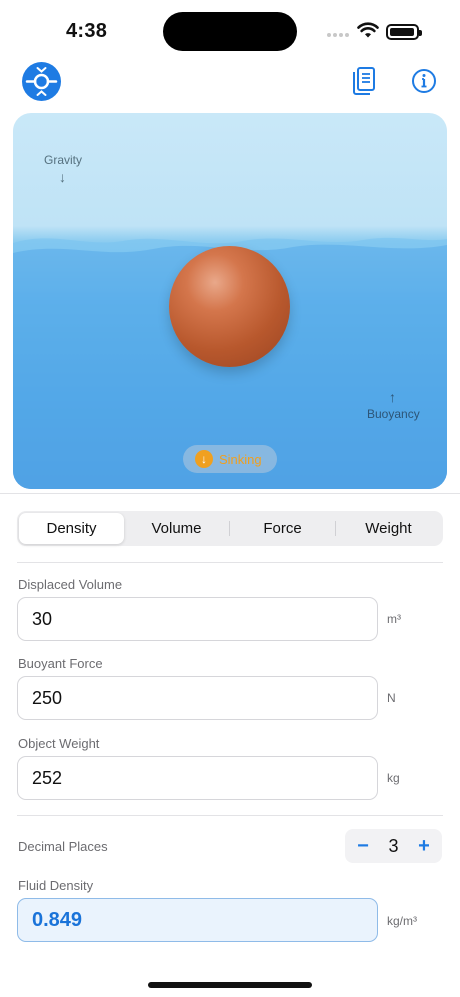 Image resolution: width=460 pixels, height=997 pixels. I want to click on dynamic-island, so click(230, 31).